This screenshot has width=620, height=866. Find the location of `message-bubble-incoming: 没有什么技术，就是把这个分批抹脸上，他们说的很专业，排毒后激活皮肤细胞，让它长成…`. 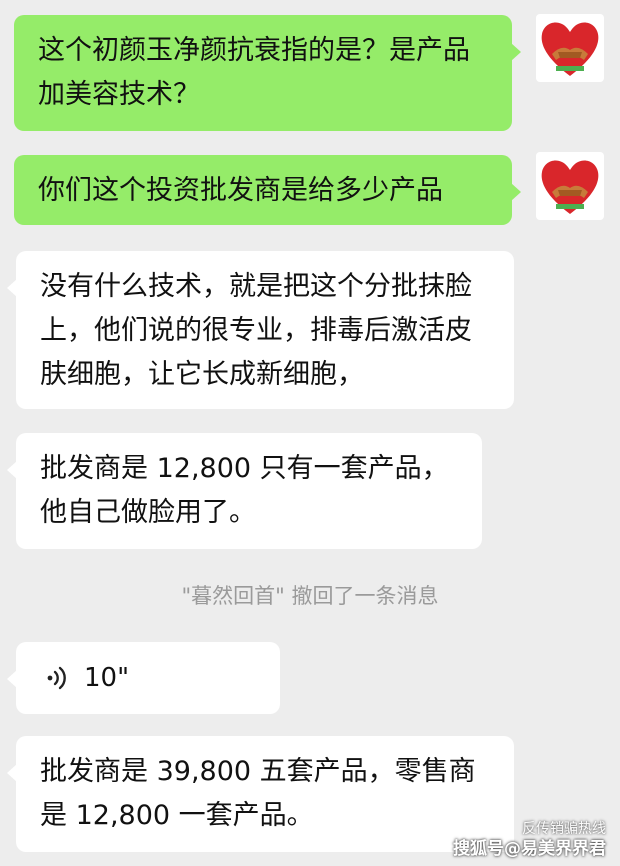

message-bubble-incoming: 没有什么技术，就是把这个分批抹脸上，他们说的很专业，排毒后激活皮肤细胞，让它长成… is located at coordinates (260, 330).